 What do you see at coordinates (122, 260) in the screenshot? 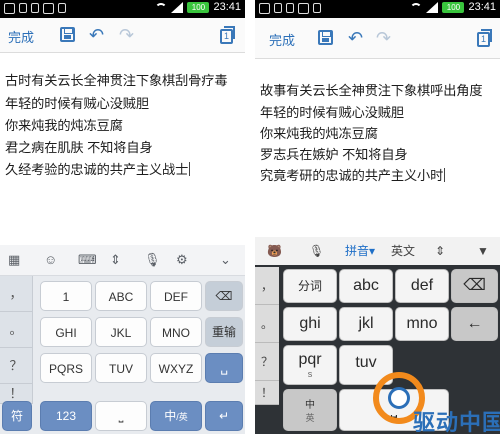
I see `keyboard-toolbar: ▦ ☺ ⌨ ⇕ 🎙 ⚙ ⌄` at bounding box center [122, 260].